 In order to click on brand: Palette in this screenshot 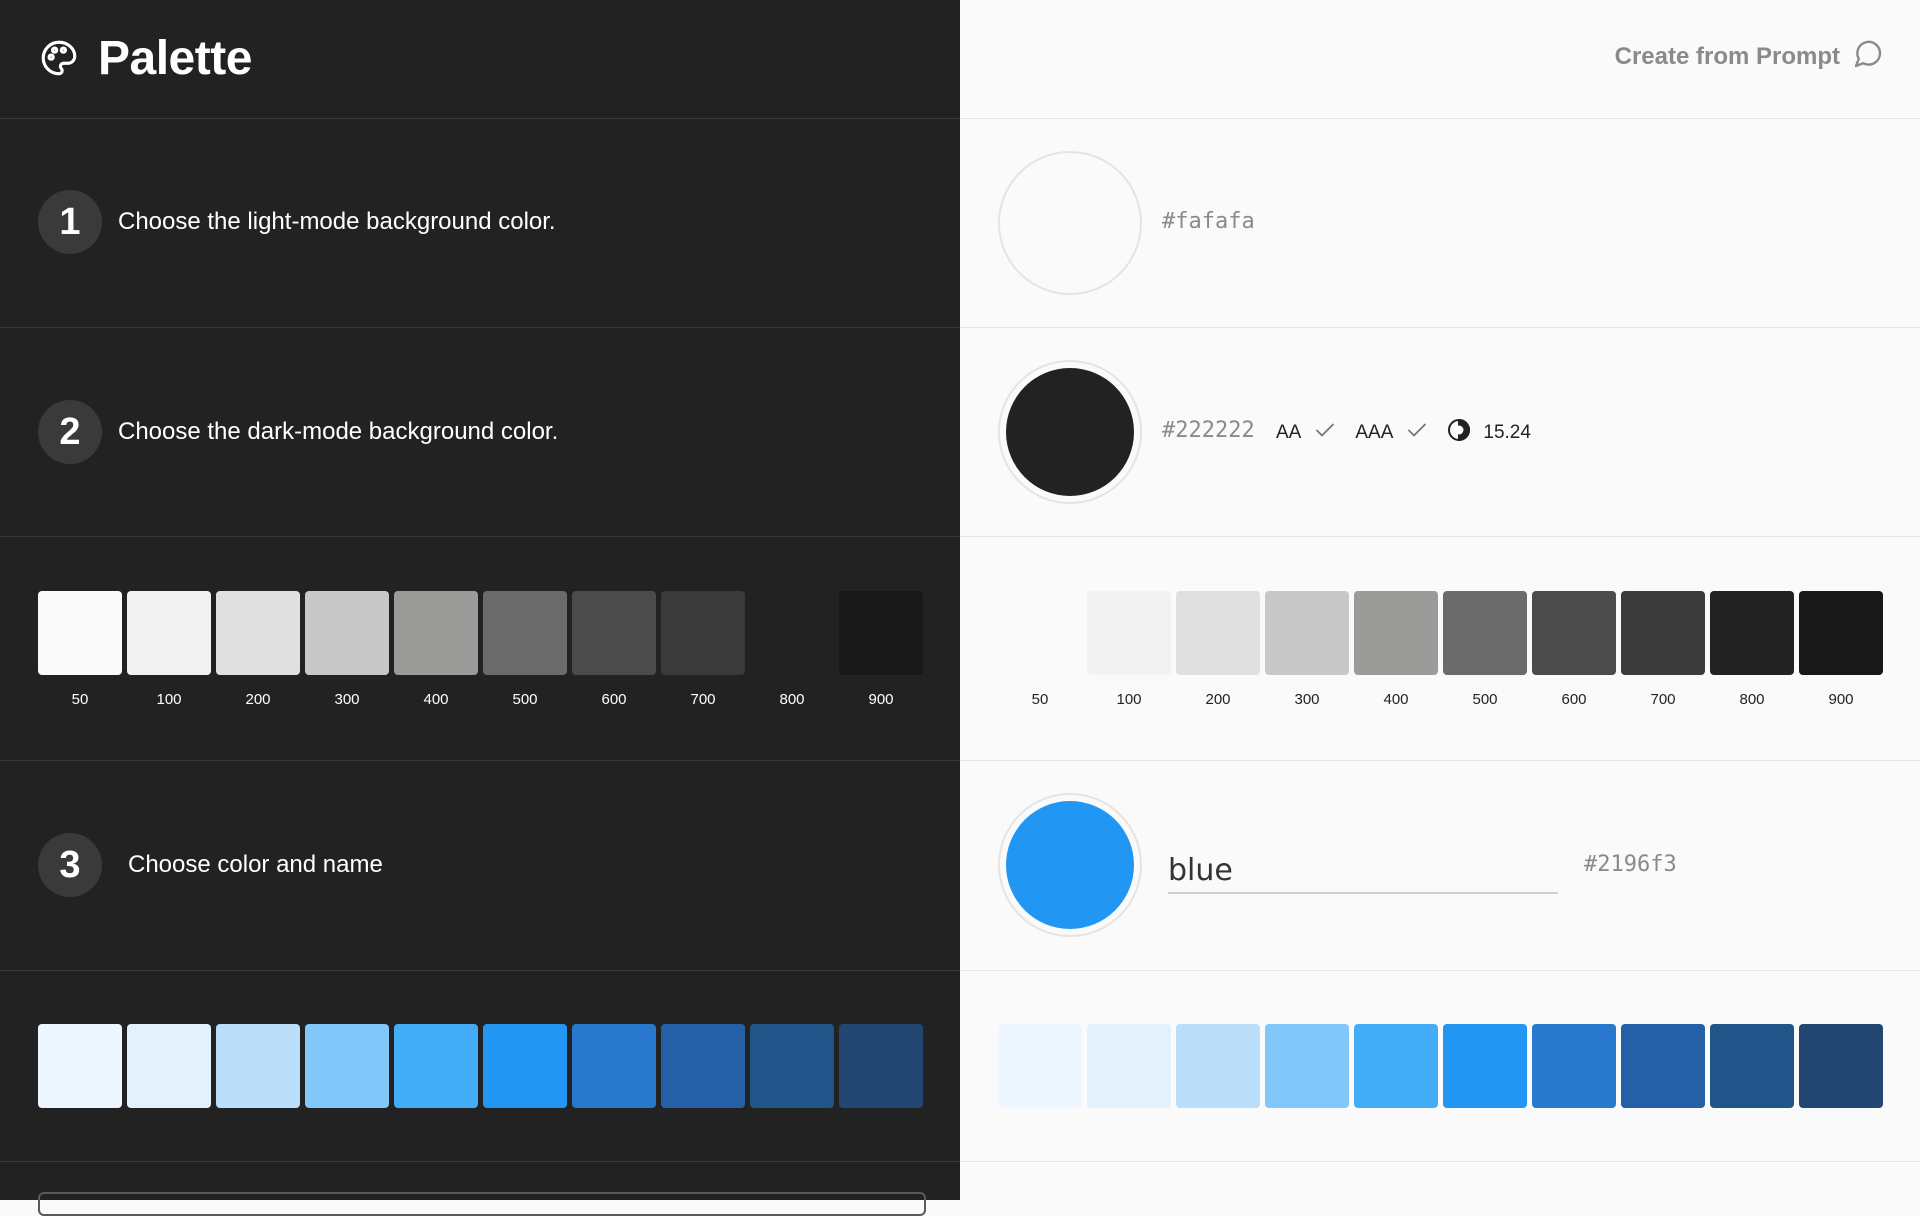, I will do `click(145, 58)`.